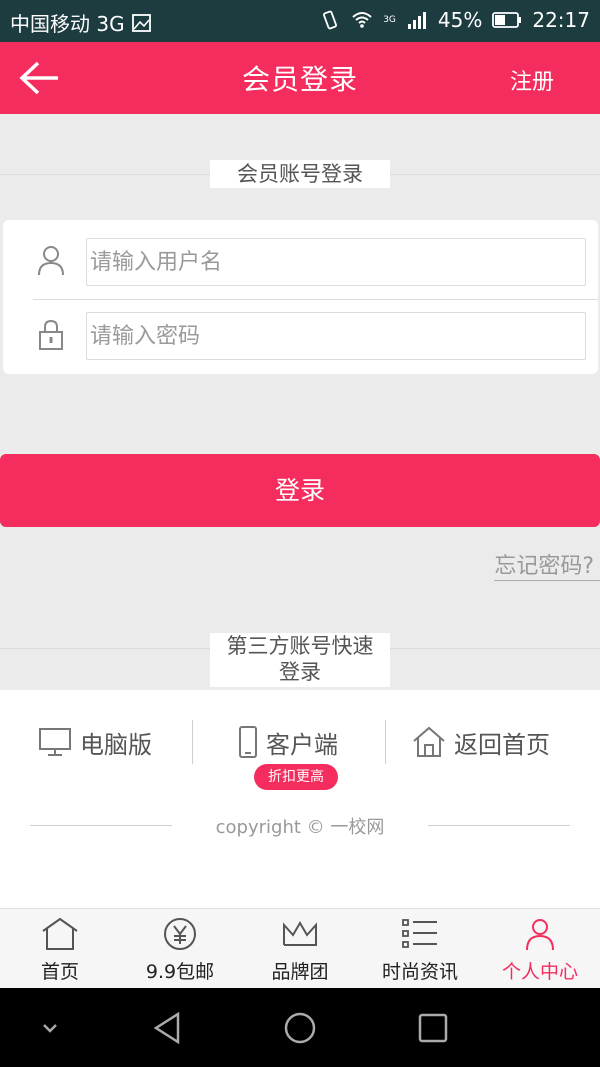 The width and height of the screenshot is (600, 1067). I want to click on desktop-version-label: 电脑版, so click(116, 744).